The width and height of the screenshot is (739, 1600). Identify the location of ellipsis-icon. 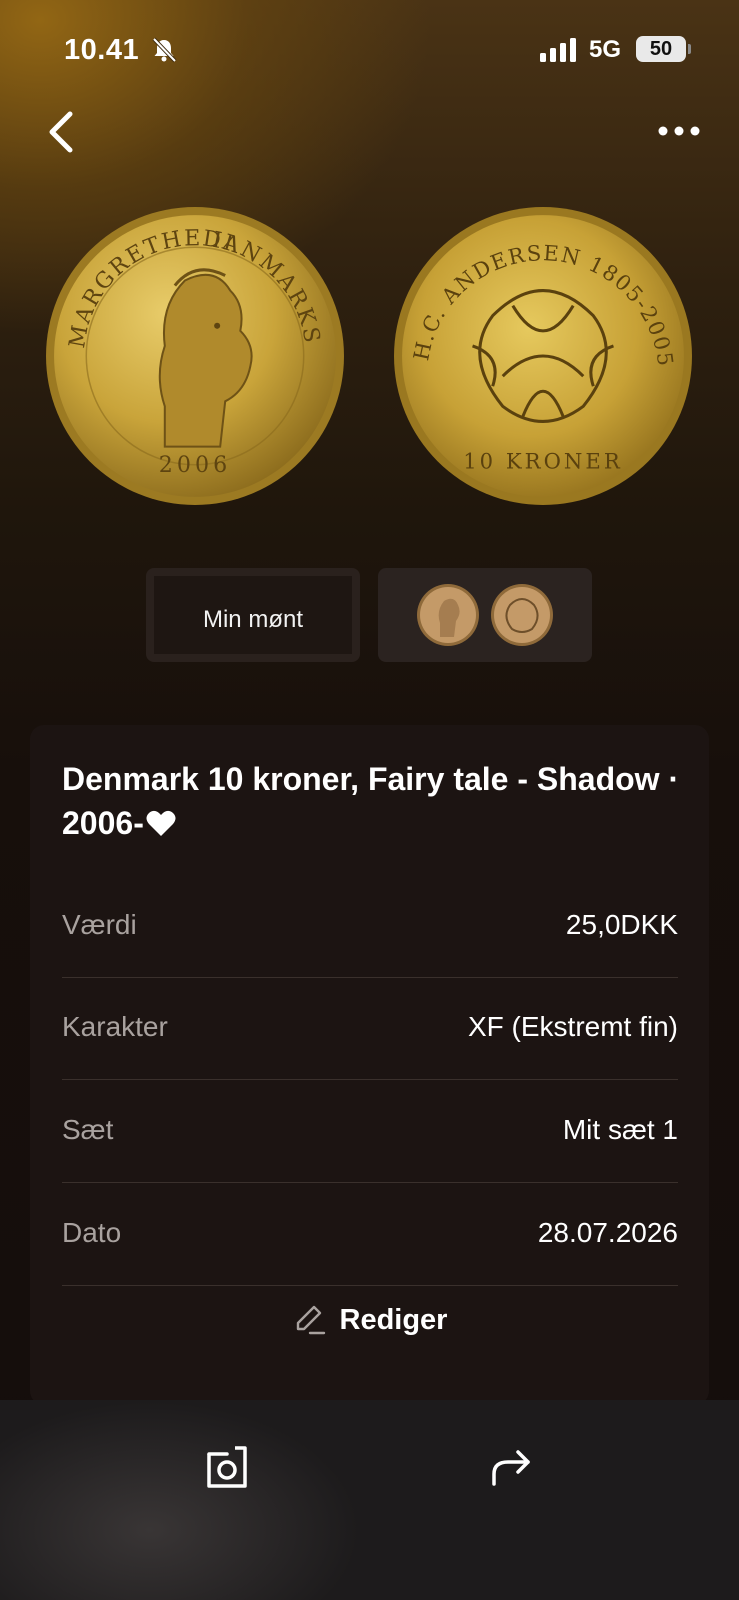
(679, 131).